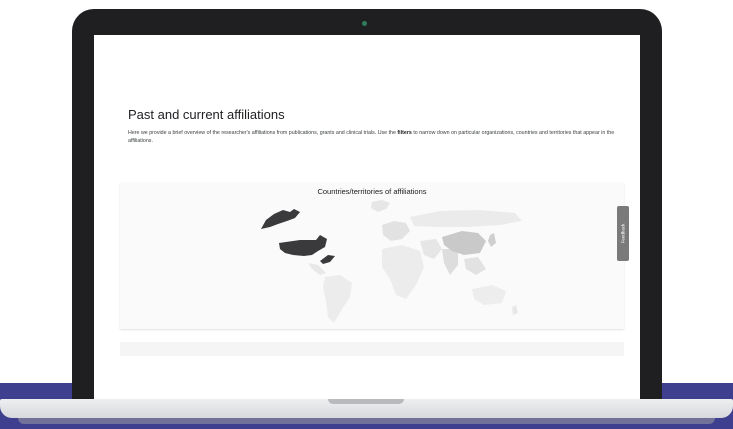 The height and width of the screenshot is (429, 733). What do you see at coordinates (372, 349) in the screenshot?
I see `next-section-placeholder` at bounding box center [372, 349].